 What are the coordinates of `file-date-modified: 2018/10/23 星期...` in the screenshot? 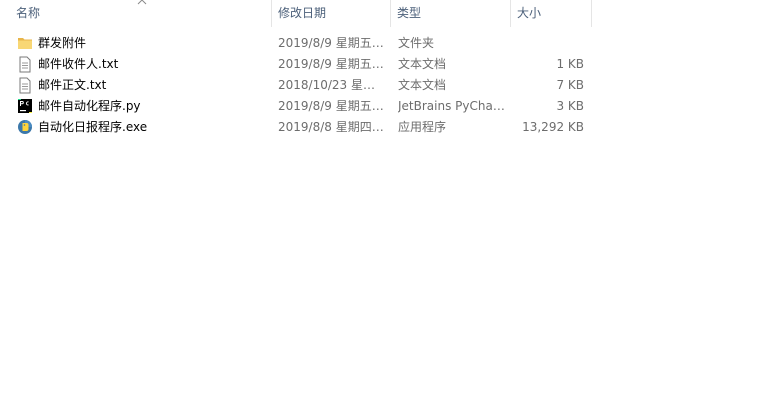 It's located at (332, 85).